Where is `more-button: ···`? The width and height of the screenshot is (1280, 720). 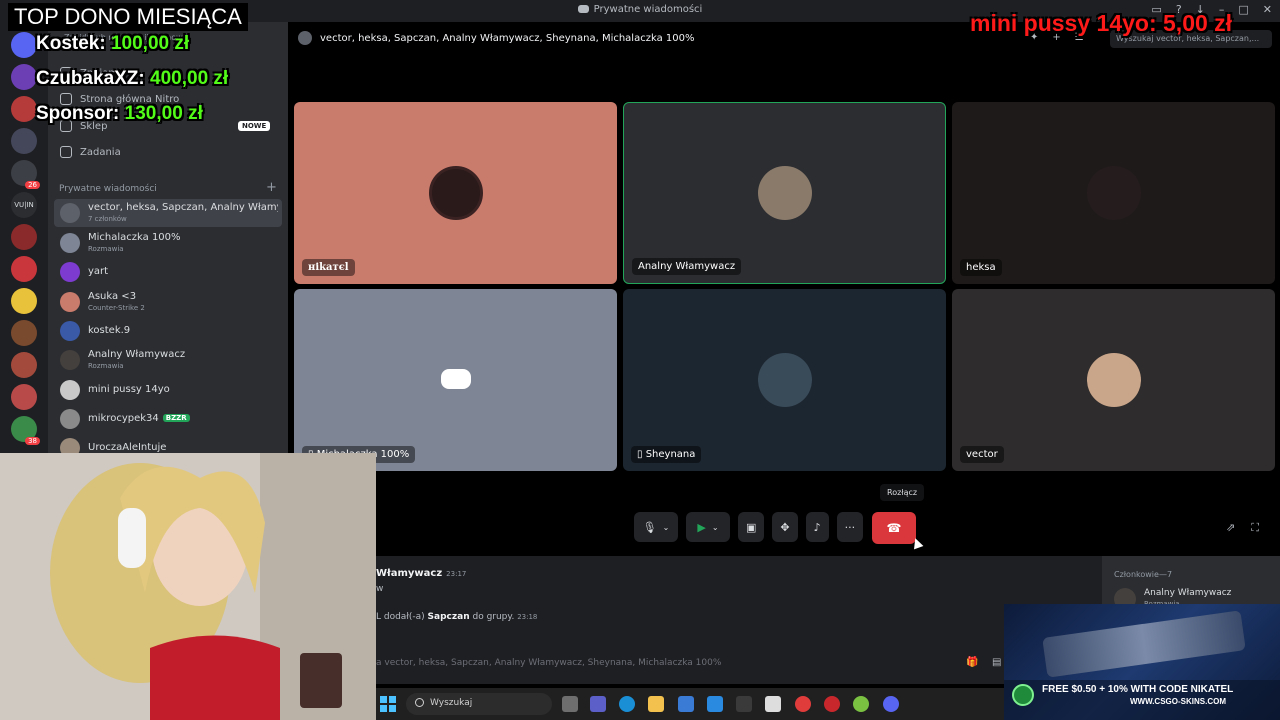 more-button: ··· is located at coordinates (850, 527).